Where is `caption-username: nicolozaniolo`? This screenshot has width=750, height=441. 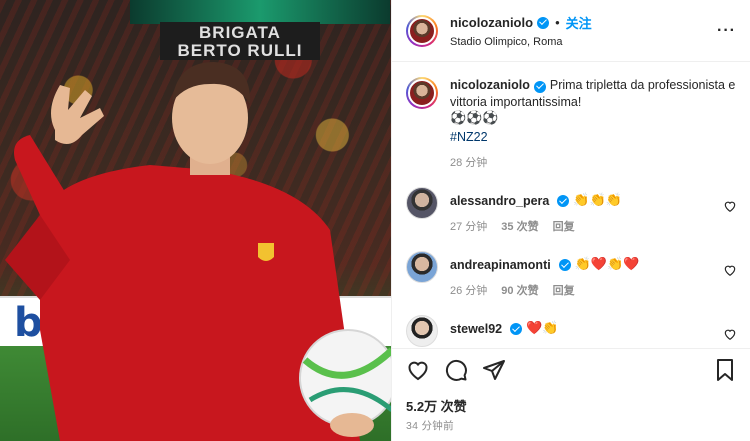 caption-username: nicolozaniolo is located at coordinates (490, 85).